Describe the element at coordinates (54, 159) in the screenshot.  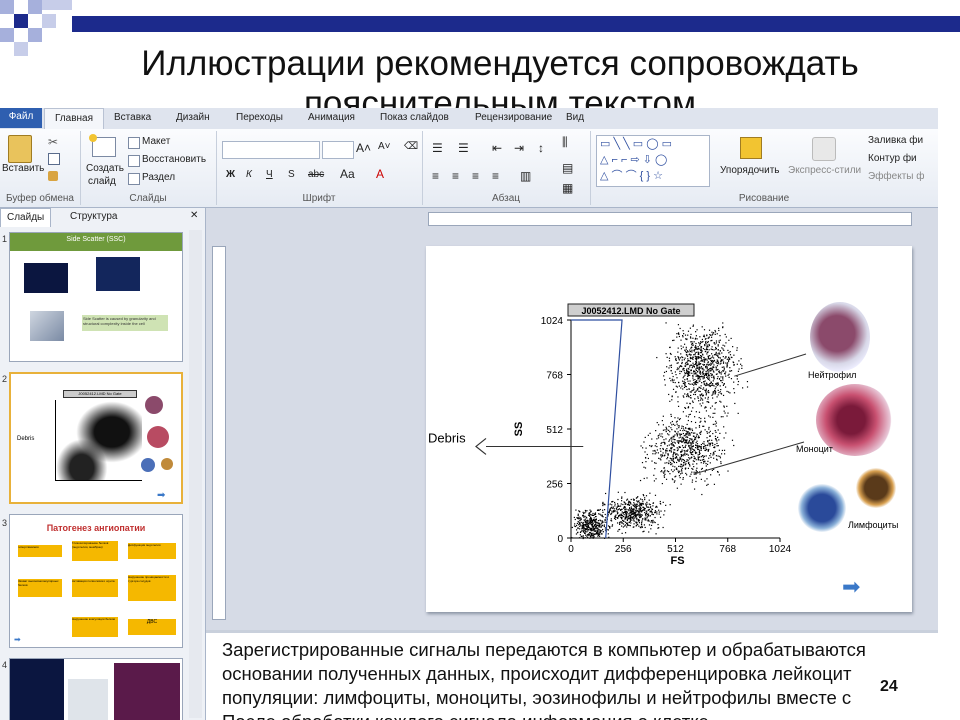
I see `copy-icon` at that location.